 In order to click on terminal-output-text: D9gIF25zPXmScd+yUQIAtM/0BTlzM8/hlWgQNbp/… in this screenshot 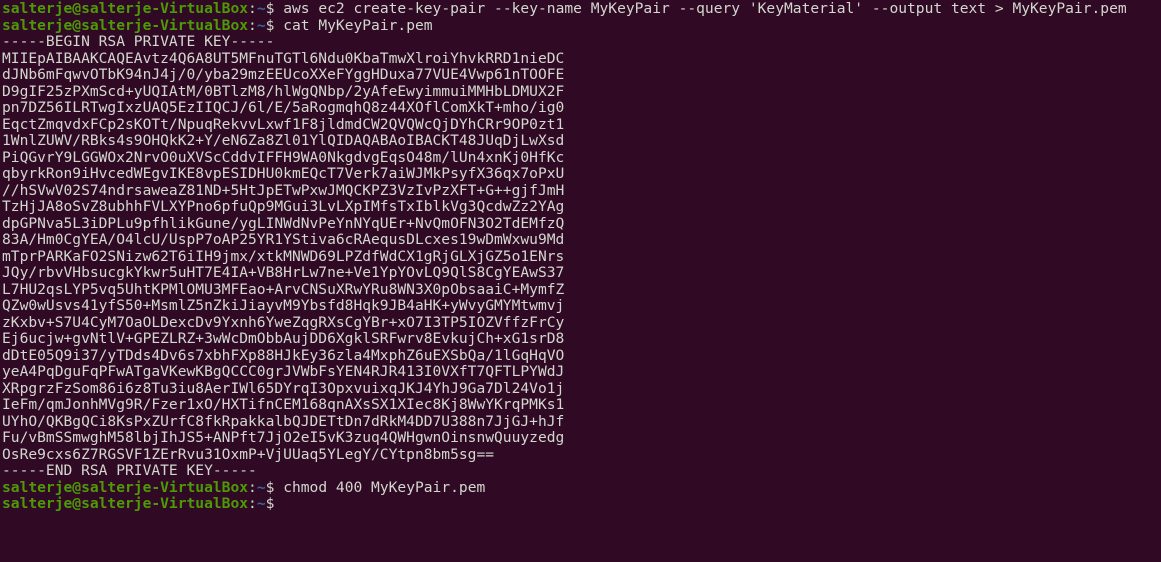, I will do `click(283, 91)`.